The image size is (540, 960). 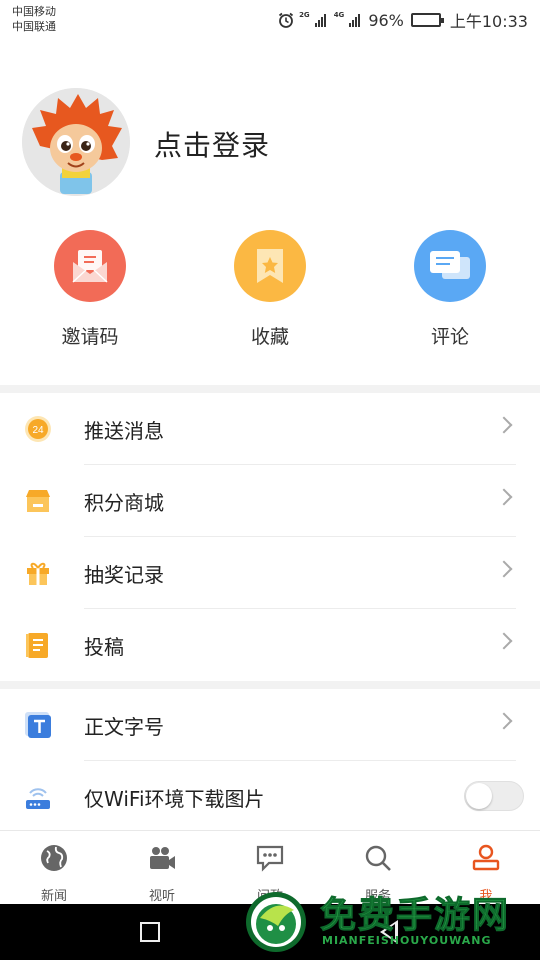 I want to click on menu-item-label: 积分商城, so click(x=124, y=503).